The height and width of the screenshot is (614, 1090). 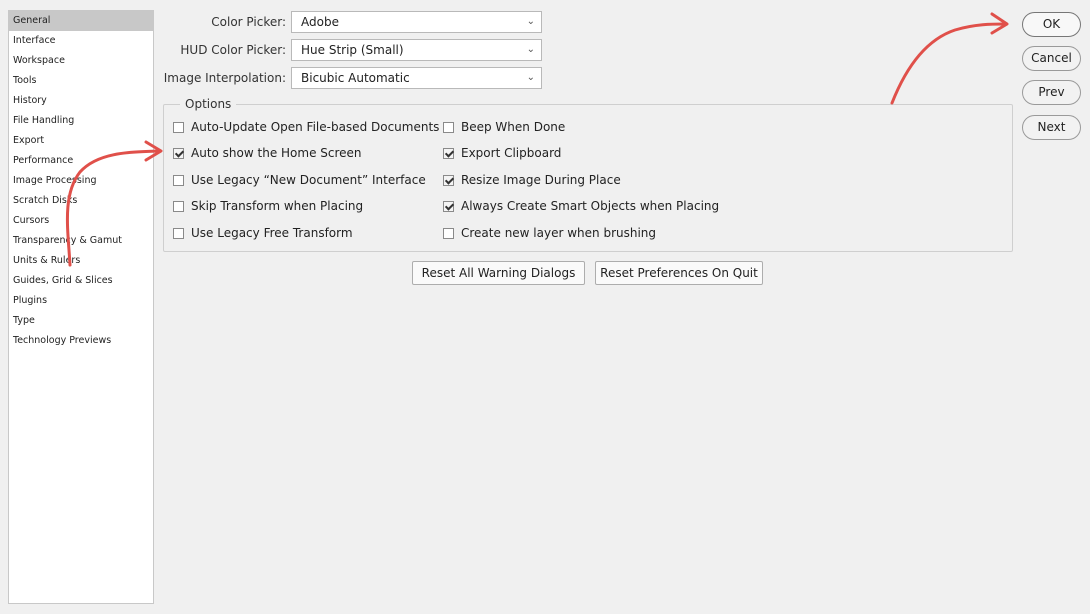 I want to click on sidebar-item-file-handling: File Handling, so click(x=81, y=121).